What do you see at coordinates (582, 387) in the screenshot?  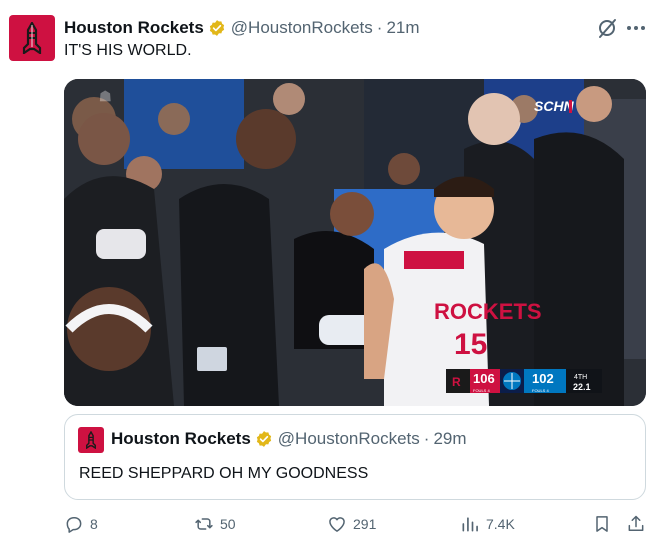 I see `game-clock: 22.1` at bounding box center [582, 387].